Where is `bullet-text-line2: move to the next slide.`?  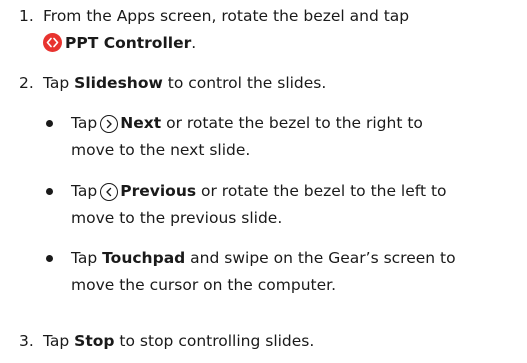
bullet-text-line2: move to the next slide. is located at coordinates (161, 150).